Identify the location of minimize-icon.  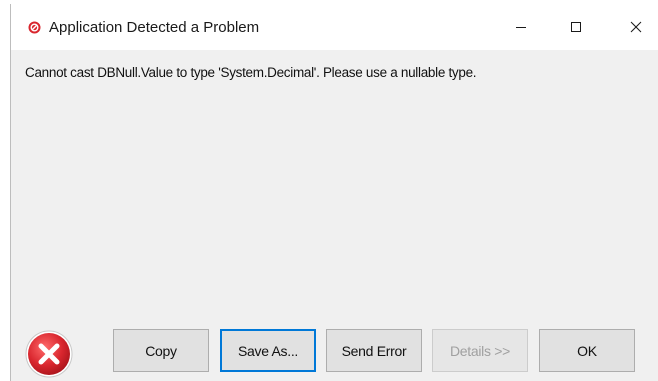
(521, 27).